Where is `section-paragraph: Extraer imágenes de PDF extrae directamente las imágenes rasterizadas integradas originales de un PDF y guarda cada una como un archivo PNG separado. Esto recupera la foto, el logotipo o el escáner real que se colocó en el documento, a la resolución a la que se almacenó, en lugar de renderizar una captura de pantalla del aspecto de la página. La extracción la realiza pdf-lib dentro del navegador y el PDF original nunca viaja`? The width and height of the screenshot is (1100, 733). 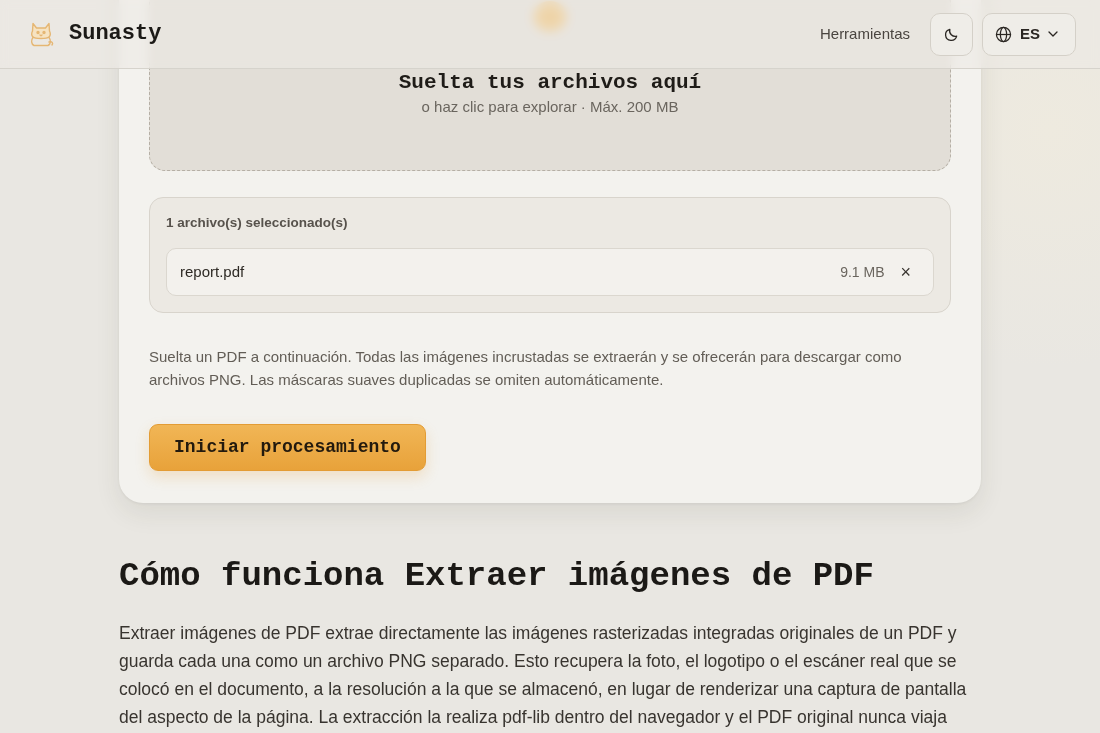 section-paragraph: Extraer imágenes de PDF extrae directamente las imágenes rasterizadas integradas originales de un PDF y guarda cada una como un archivo PNG separado. Esto recupera la foto, el logotipo o el escáner real que se colocó en el documento, a la resolución a la que se almacenó, en lugar de renderizar una captura de pantalla del aspecto de la página. La extracción la realiza pdf-lib dentro del navegador y el PDF original nunca viaja is located at coordinates (543, 675).